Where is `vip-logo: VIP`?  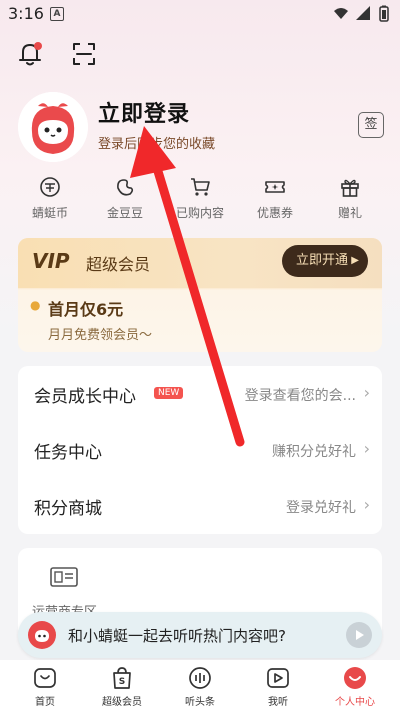
vip-logo: VIP is located at coordinates (51, 261).